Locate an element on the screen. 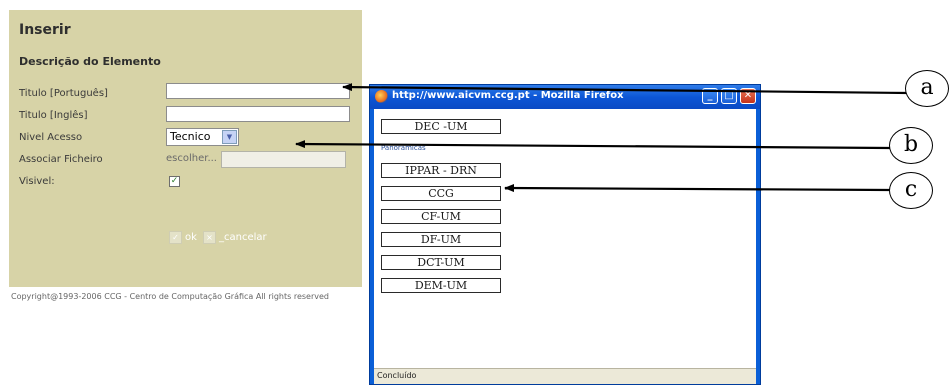 Image resolution: width=950 pixels, height=385 pixels. callout-c: c is located at coordinates (911, 190).